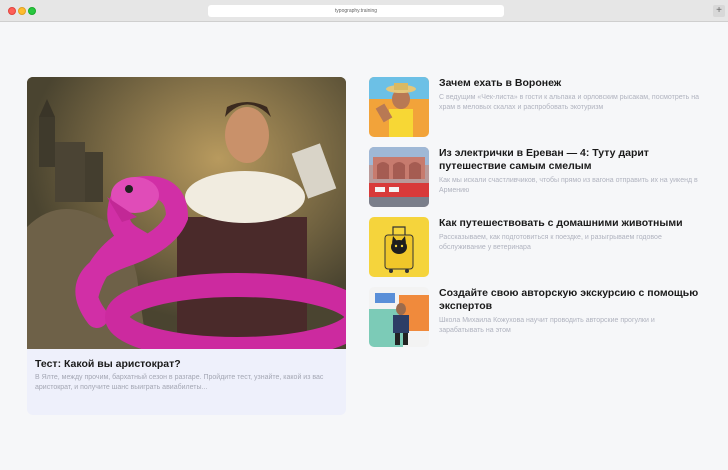 The height and width of the screenshot is (470, 728). I want to click on featured-title: Тест: Какой вы аристократ?, so click(108, 364).